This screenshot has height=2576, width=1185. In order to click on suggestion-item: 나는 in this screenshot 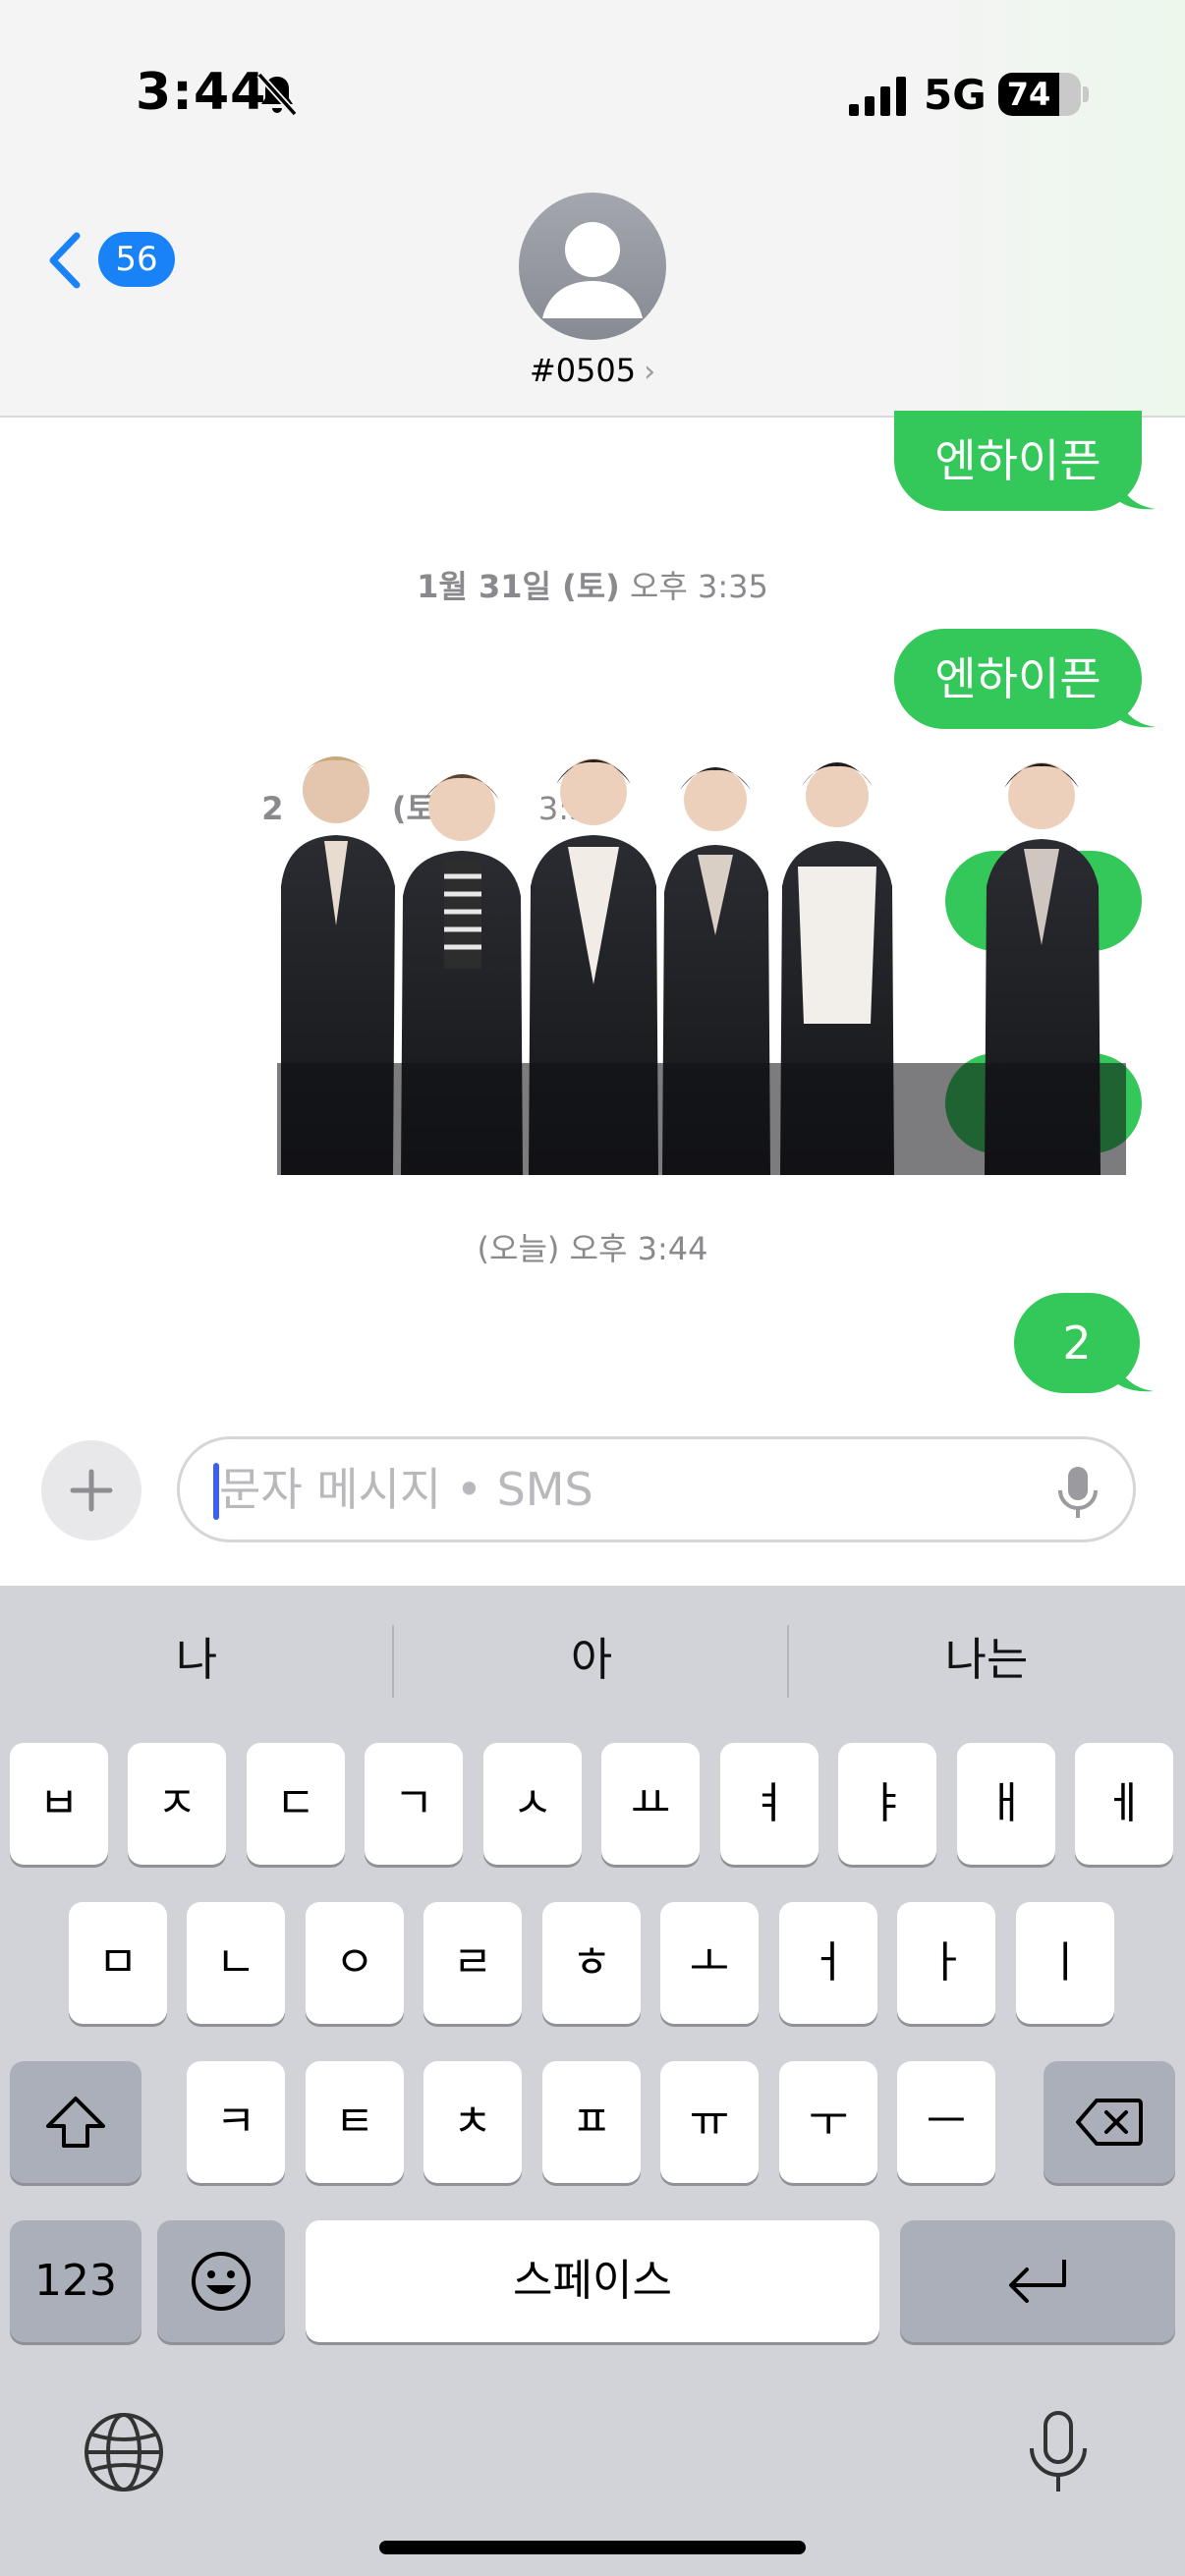, I will do `click(987, 1659)`.